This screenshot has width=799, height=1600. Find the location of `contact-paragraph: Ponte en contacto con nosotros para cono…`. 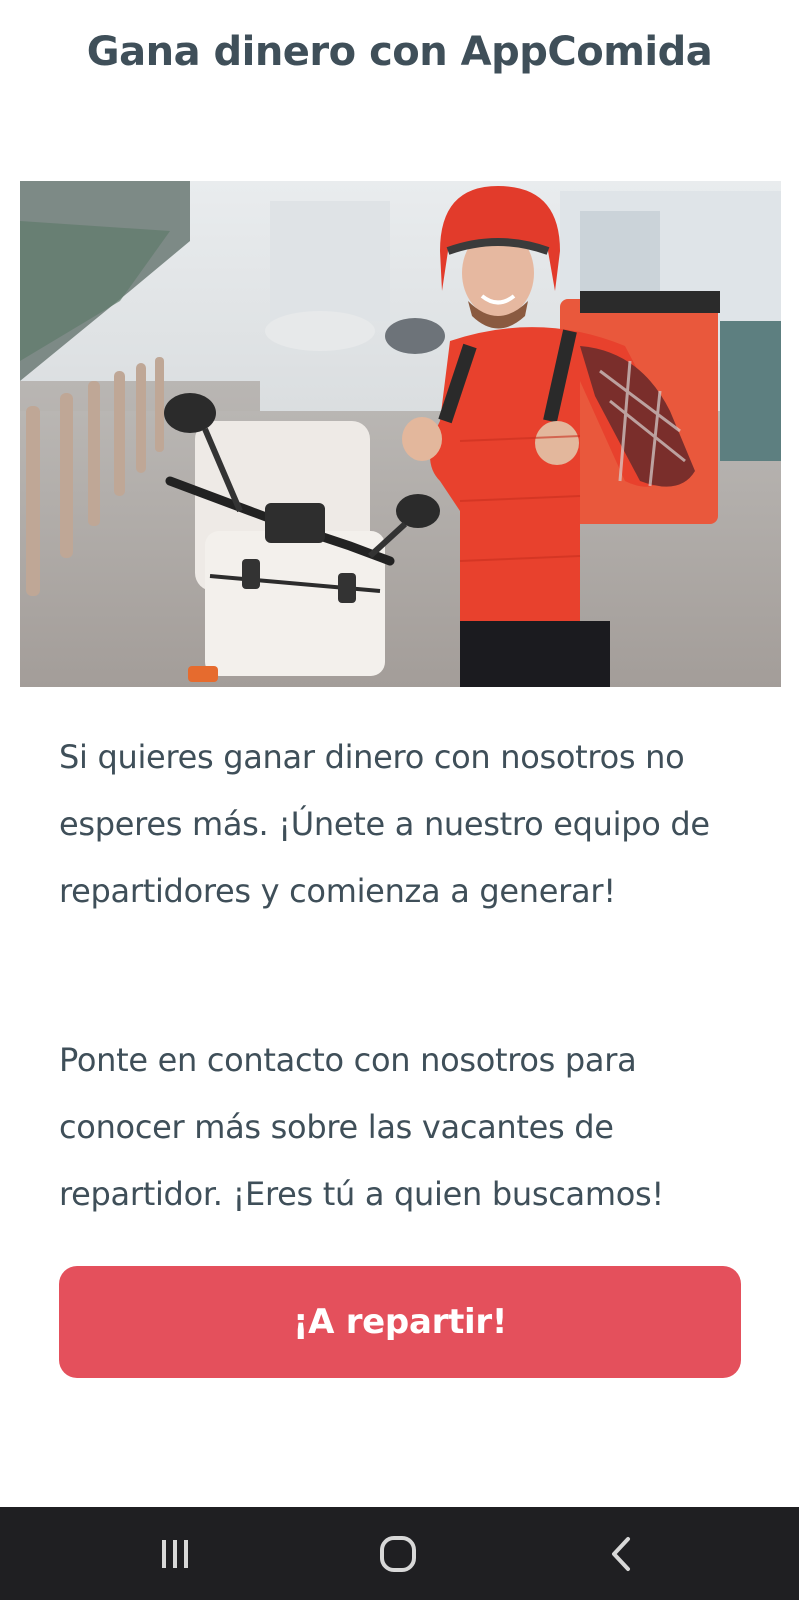

contact-paragraph: Ponte en contacto con nosotros para cono… is located at coordinates (361, 1127).